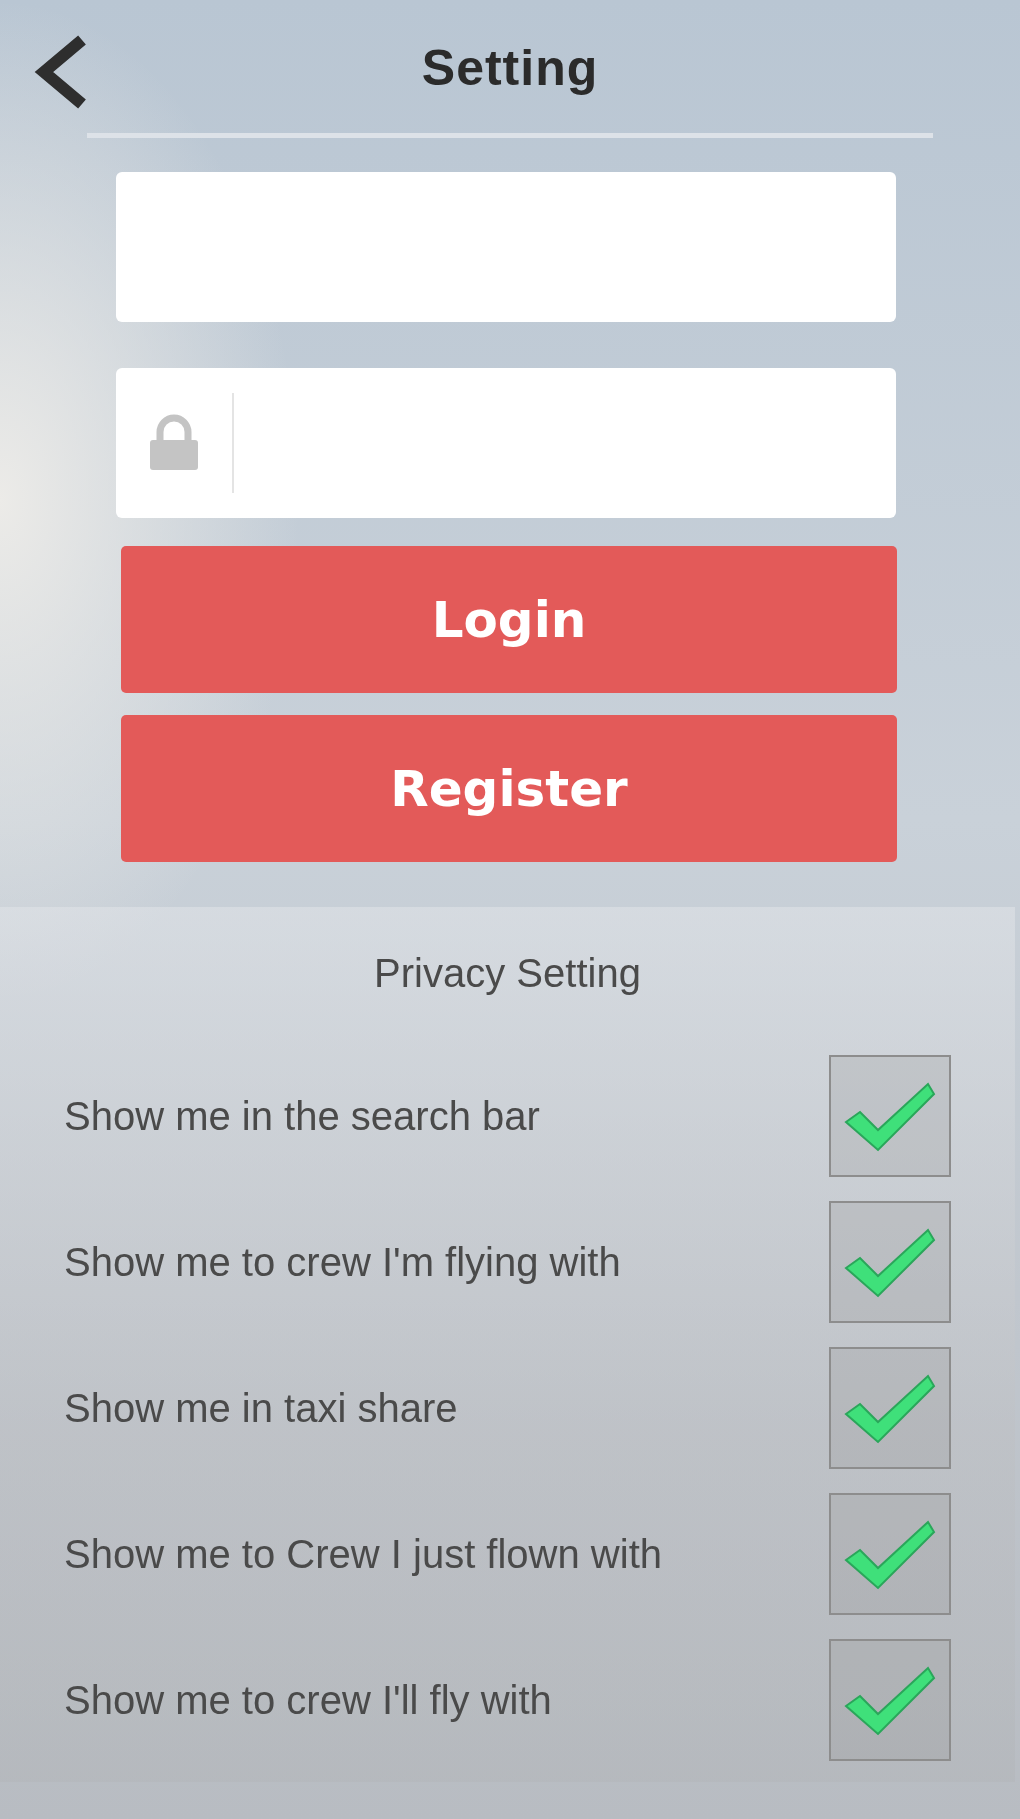  What do you see at coordinates (308, 1700) in the screenshot?
I see `option-label: Show me to crew I'll fly with` at bounding box center [308, 1700].